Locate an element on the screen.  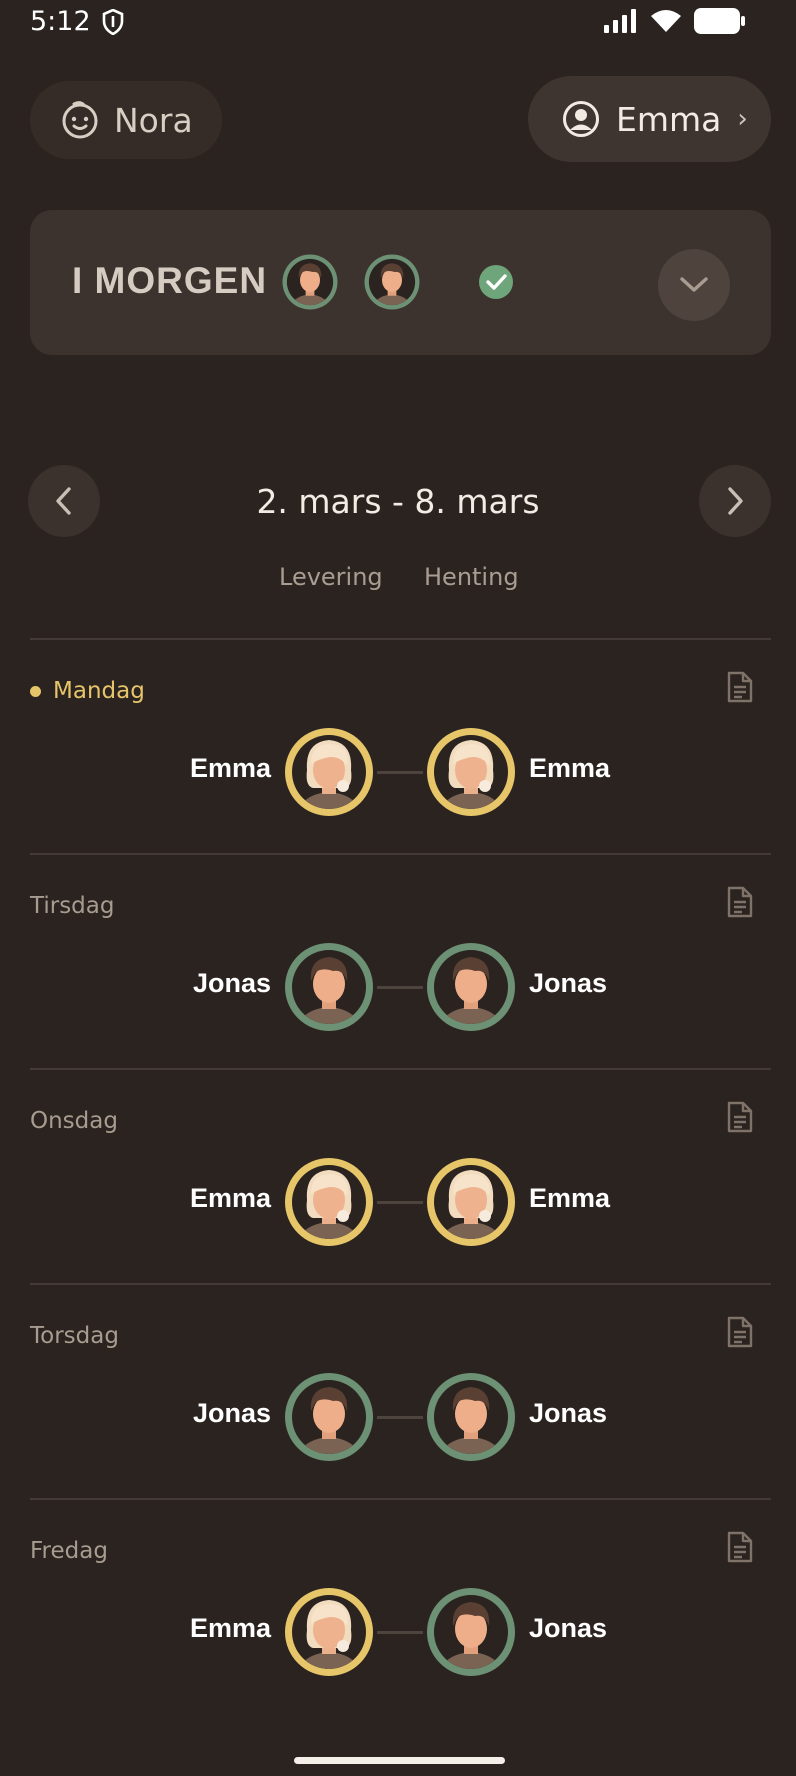
day-row: Mandag Emma Emma is located at coordinates (398, 747).